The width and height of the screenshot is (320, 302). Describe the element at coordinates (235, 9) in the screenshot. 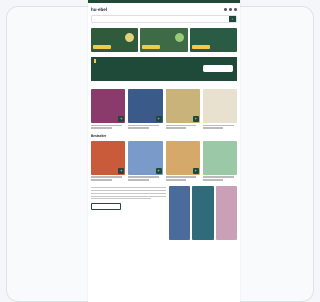

I see `cart-icon` at that location.